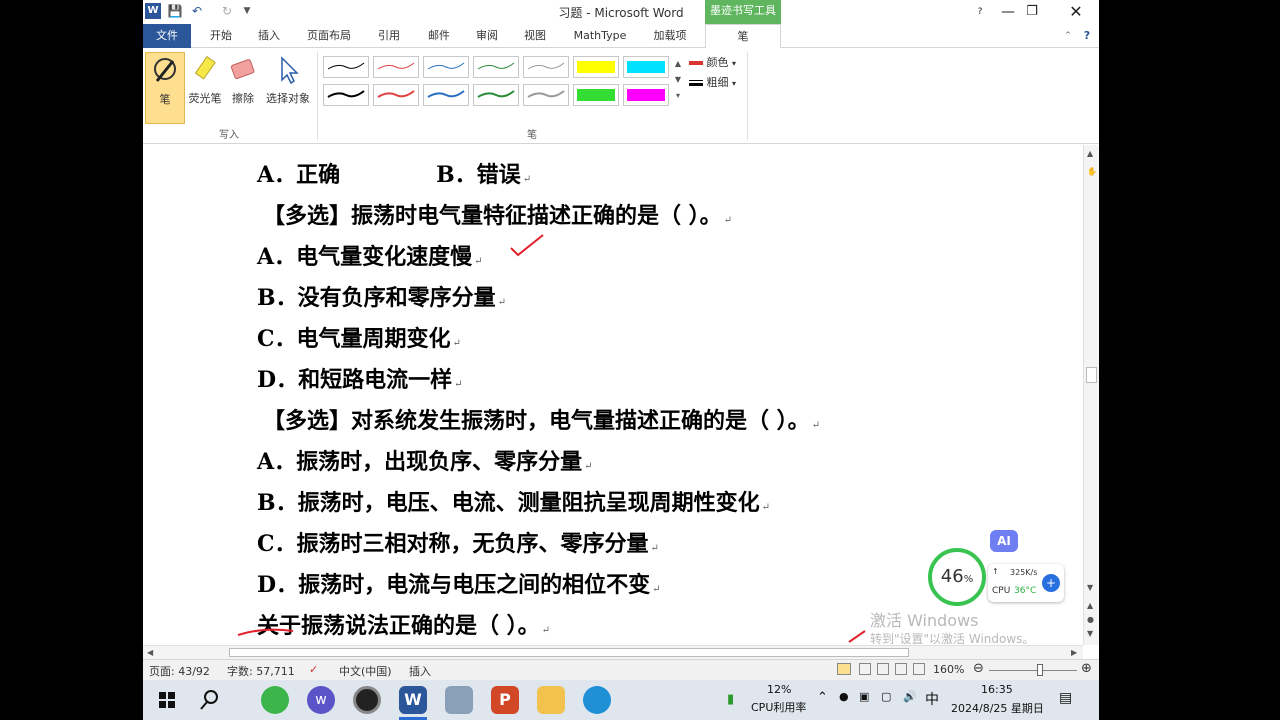 The width and height of the screenshot is (1280, 720). Describe the element at coordinates (730, 699) in the screenshot. I see `battery-icon: ▮` at that location.